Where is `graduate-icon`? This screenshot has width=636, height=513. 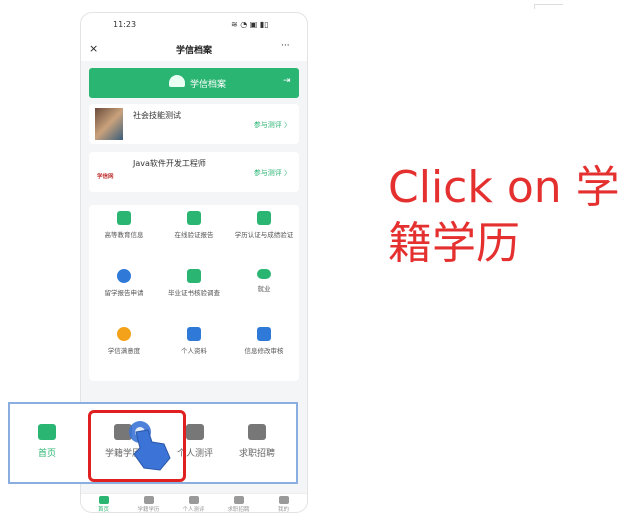 graduate-icon is located at coordinates (124, 218).